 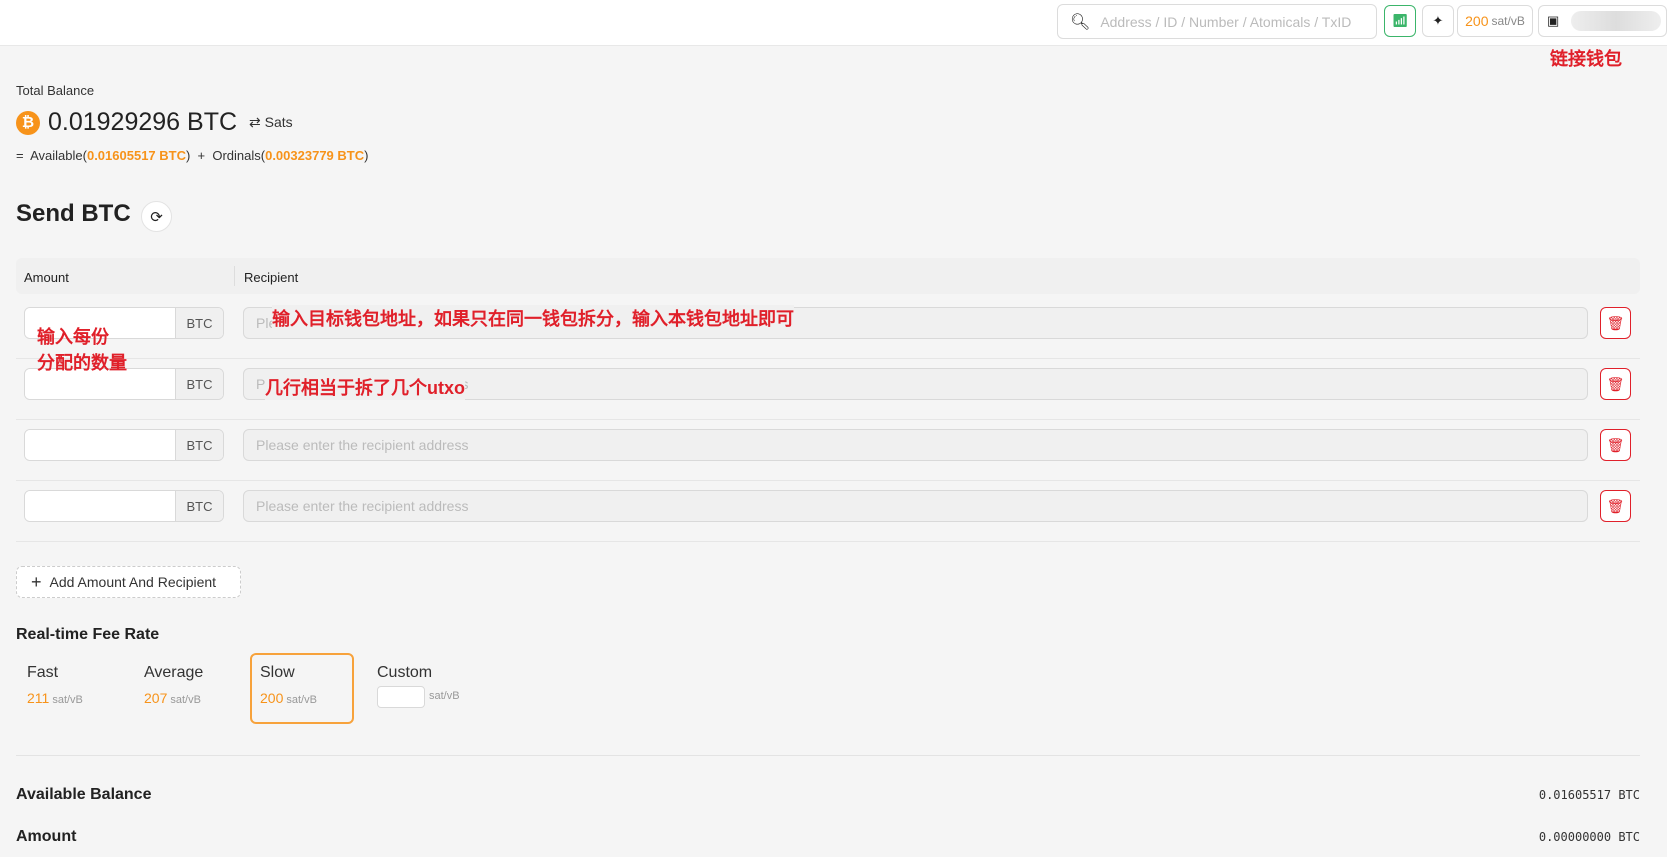 I want to click on search-input, so click(x=1235, y=21).